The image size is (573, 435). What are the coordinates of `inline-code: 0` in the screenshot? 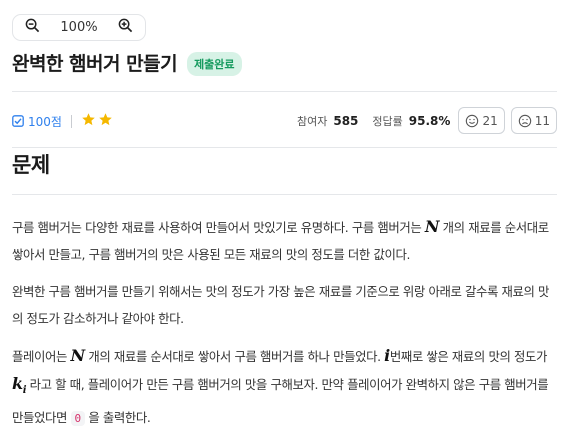 It's located at (77, 419).